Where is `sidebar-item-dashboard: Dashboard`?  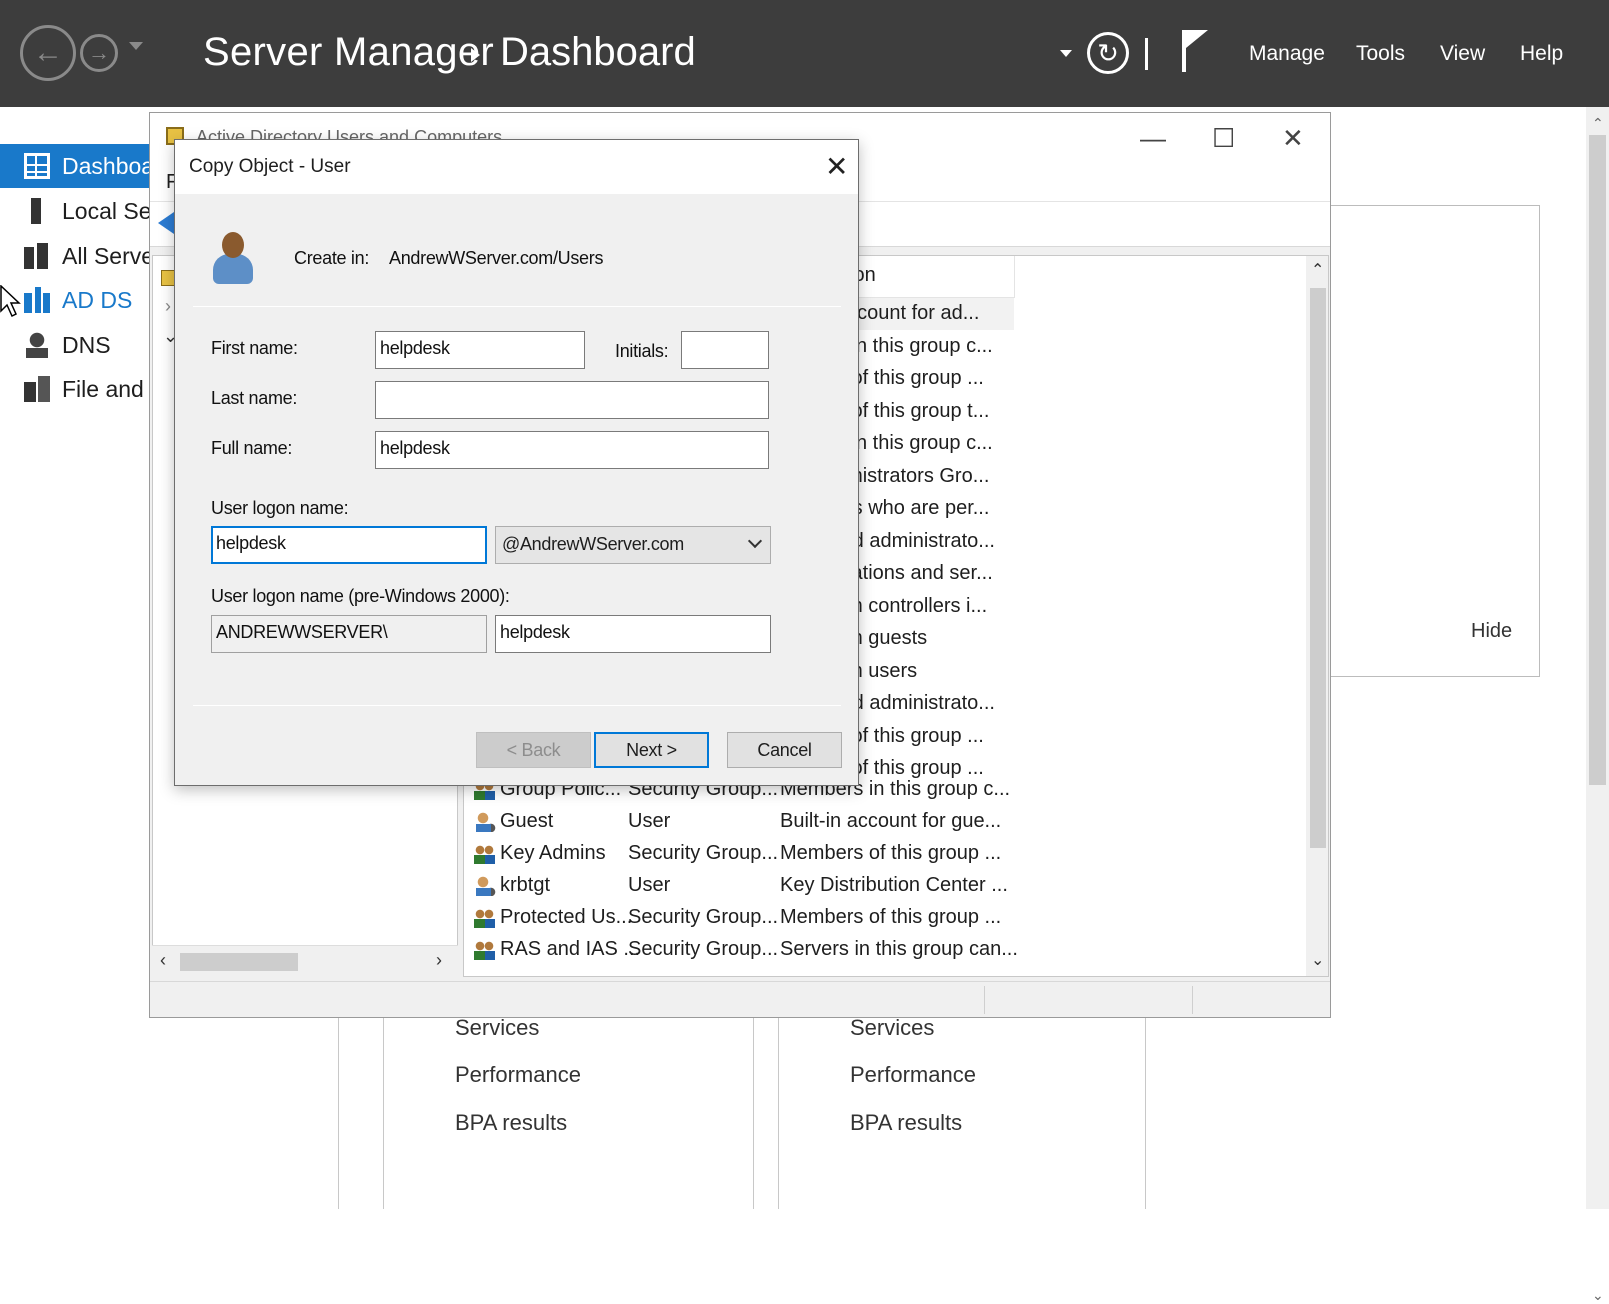
sidebar-item-dashboard: Dashboard is located at coordinates (75, 166).